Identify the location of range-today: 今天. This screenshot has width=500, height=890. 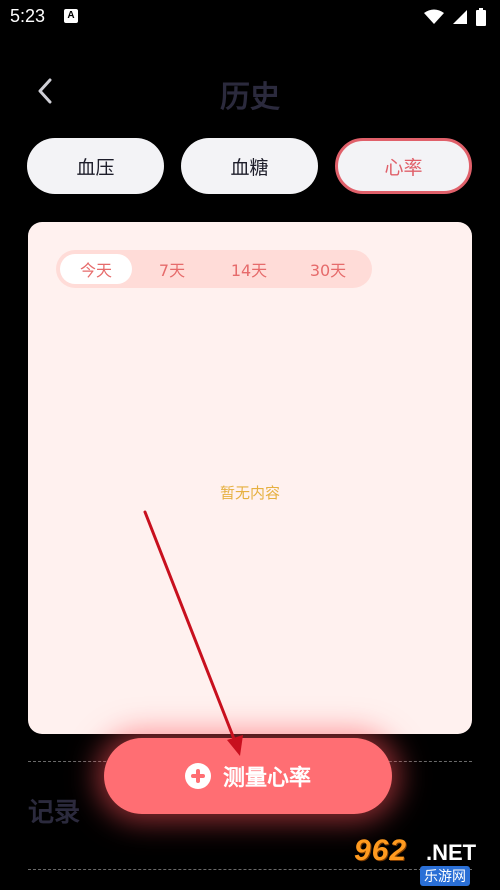
(96, 269).